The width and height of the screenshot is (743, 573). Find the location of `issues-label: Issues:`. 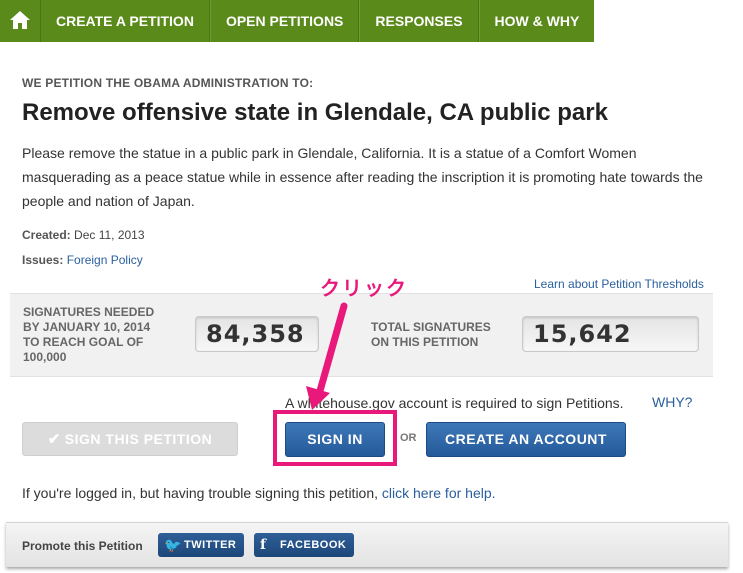

issues-label: Issues: is located at coordinates (43, 260).